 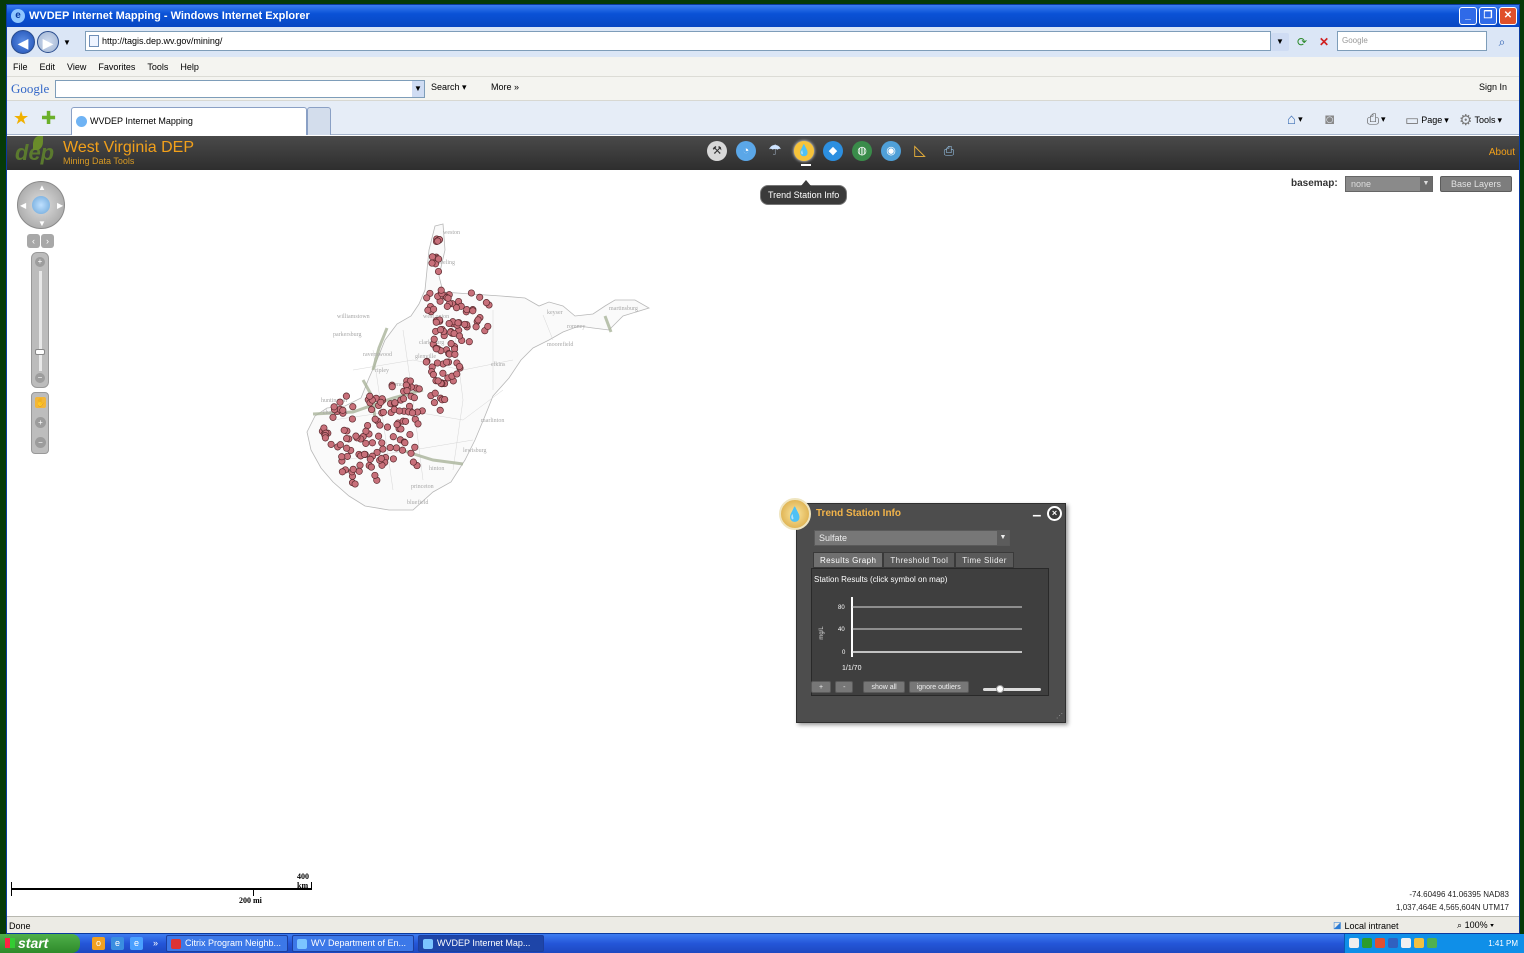 I want to click on home-button: ⌂ ▾, so click(x=1295, y=119).